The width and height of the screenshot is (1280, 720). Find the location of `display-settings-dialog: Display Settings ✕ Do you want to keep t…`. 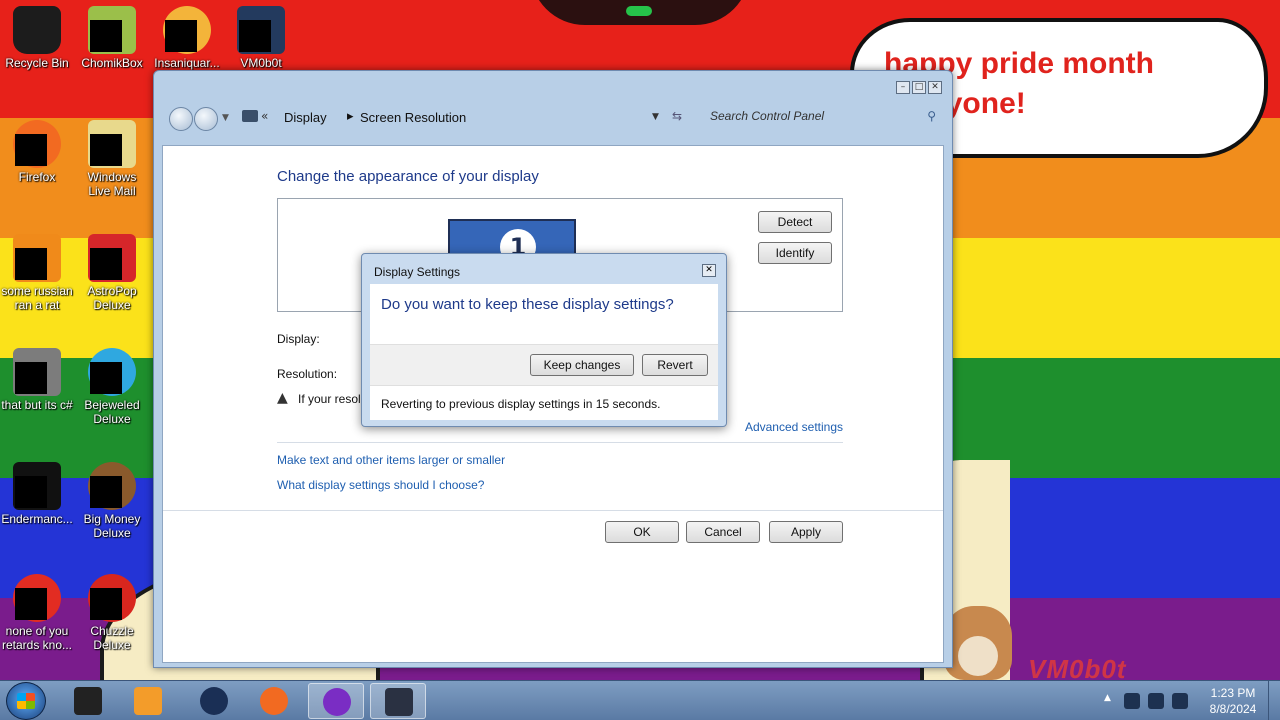

display-settings-dialog: Display Settings ✕ Do you want to keep t… is located at coordinates (544, 340).